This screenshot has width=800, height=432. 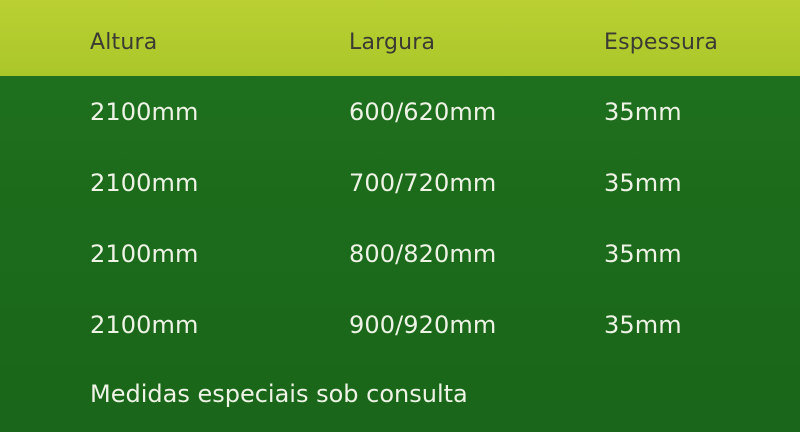 I want to click on cell-largura: 700/720mm, so click(x=423, y=183).